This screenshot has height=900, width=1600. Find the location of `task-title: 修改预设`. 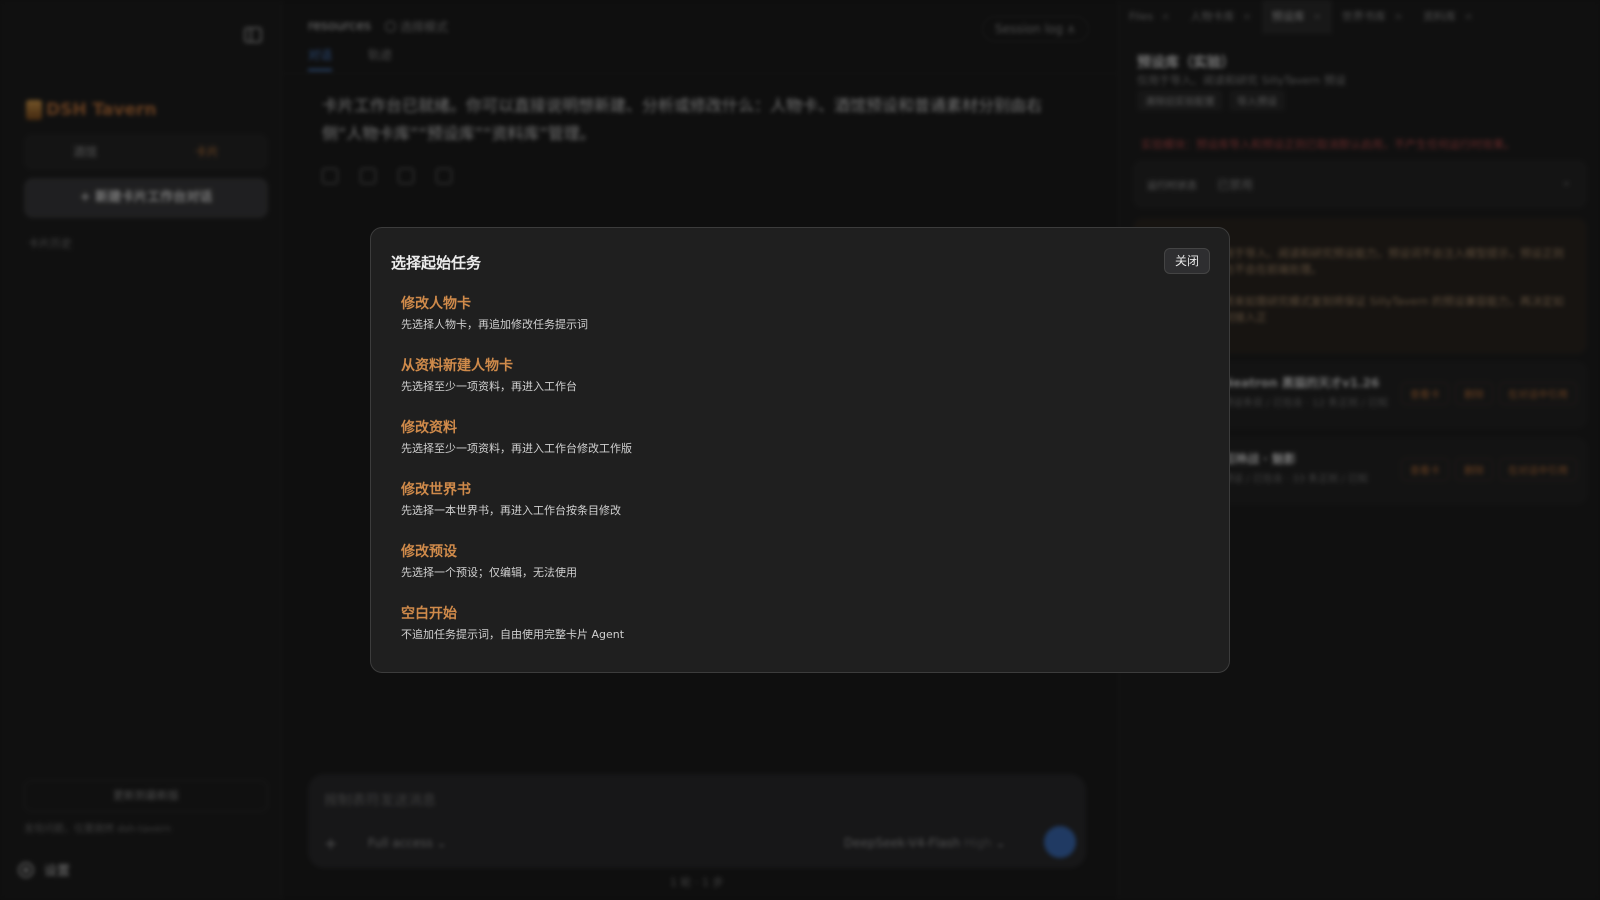

task-title: 修改预设 is located at coordinates (429, 552).